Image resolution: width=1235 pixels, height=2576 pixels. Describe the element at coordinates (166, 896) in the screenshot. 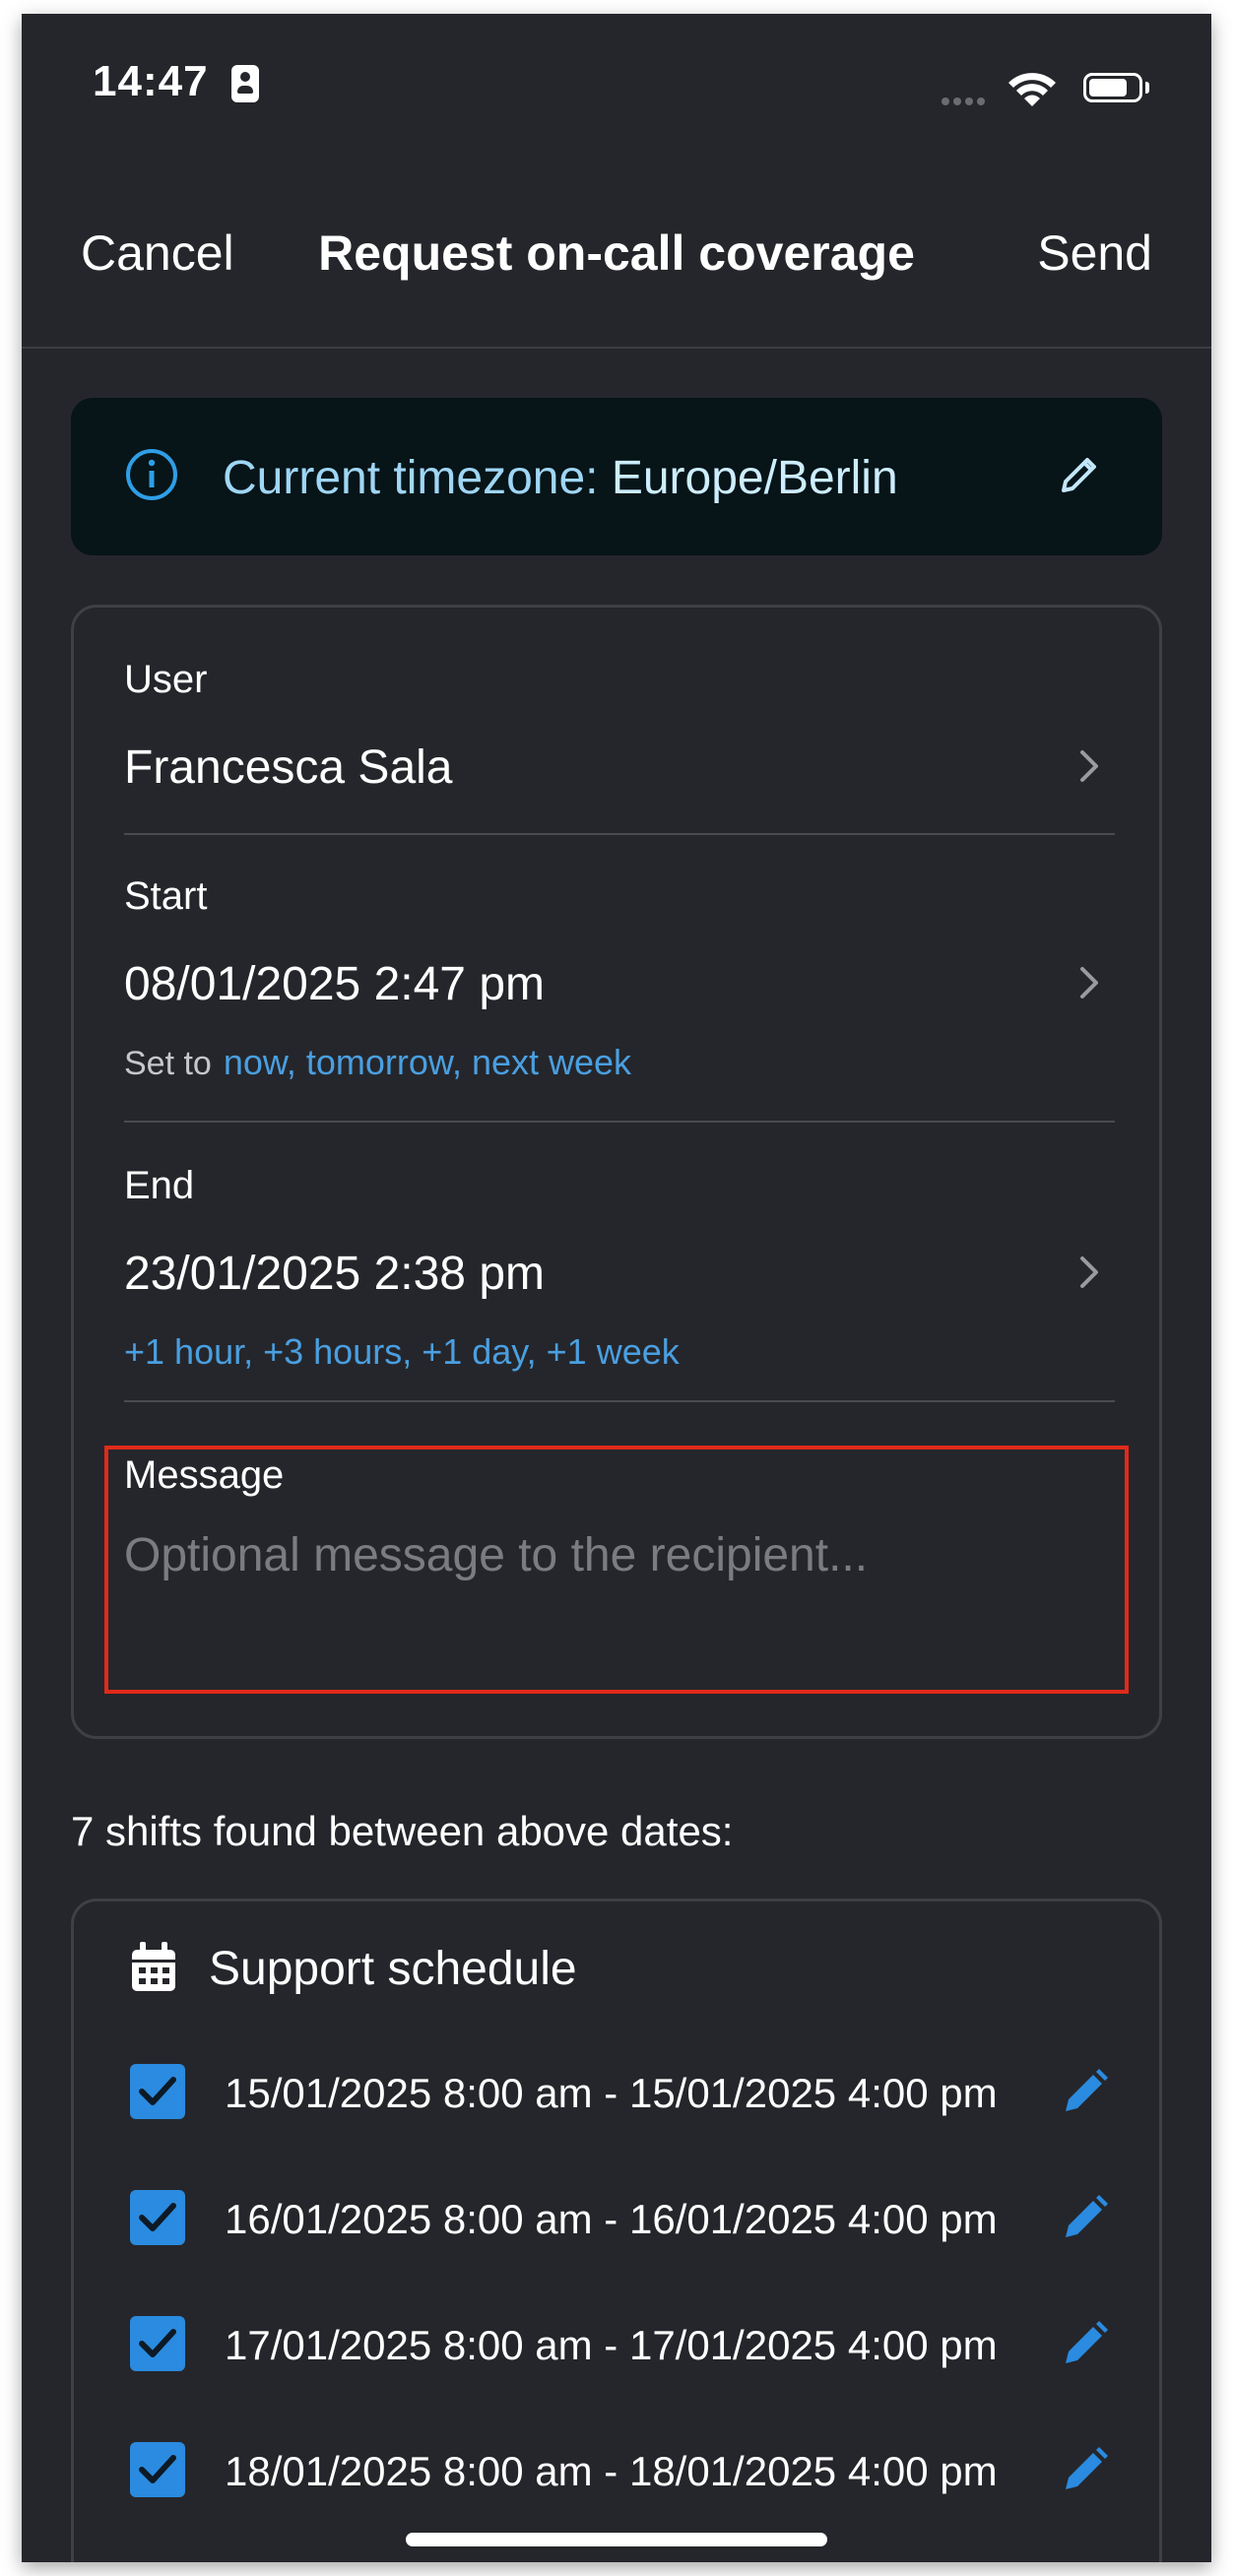

I see `start-label: Start` at that location.